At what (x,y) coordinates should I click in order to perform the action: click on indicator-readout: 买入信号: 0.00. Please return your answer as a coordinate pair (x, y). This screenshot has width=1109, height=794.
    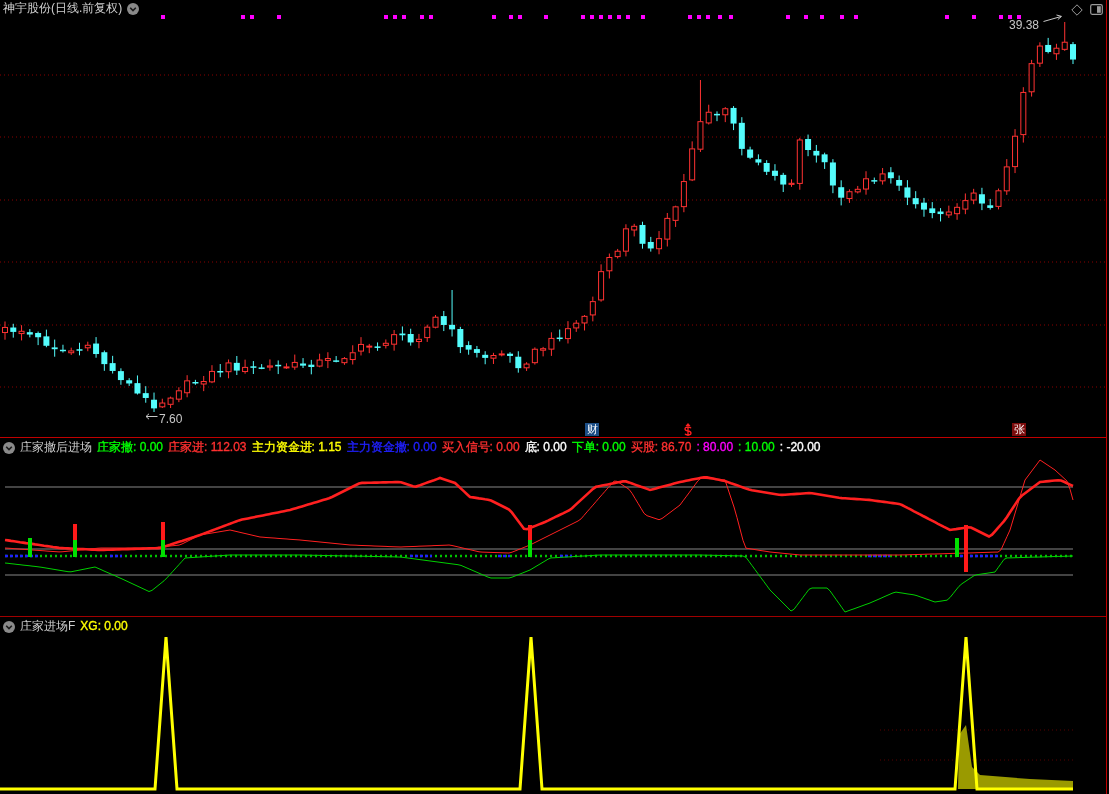
    Looking at the image, I should click on (480, 447).